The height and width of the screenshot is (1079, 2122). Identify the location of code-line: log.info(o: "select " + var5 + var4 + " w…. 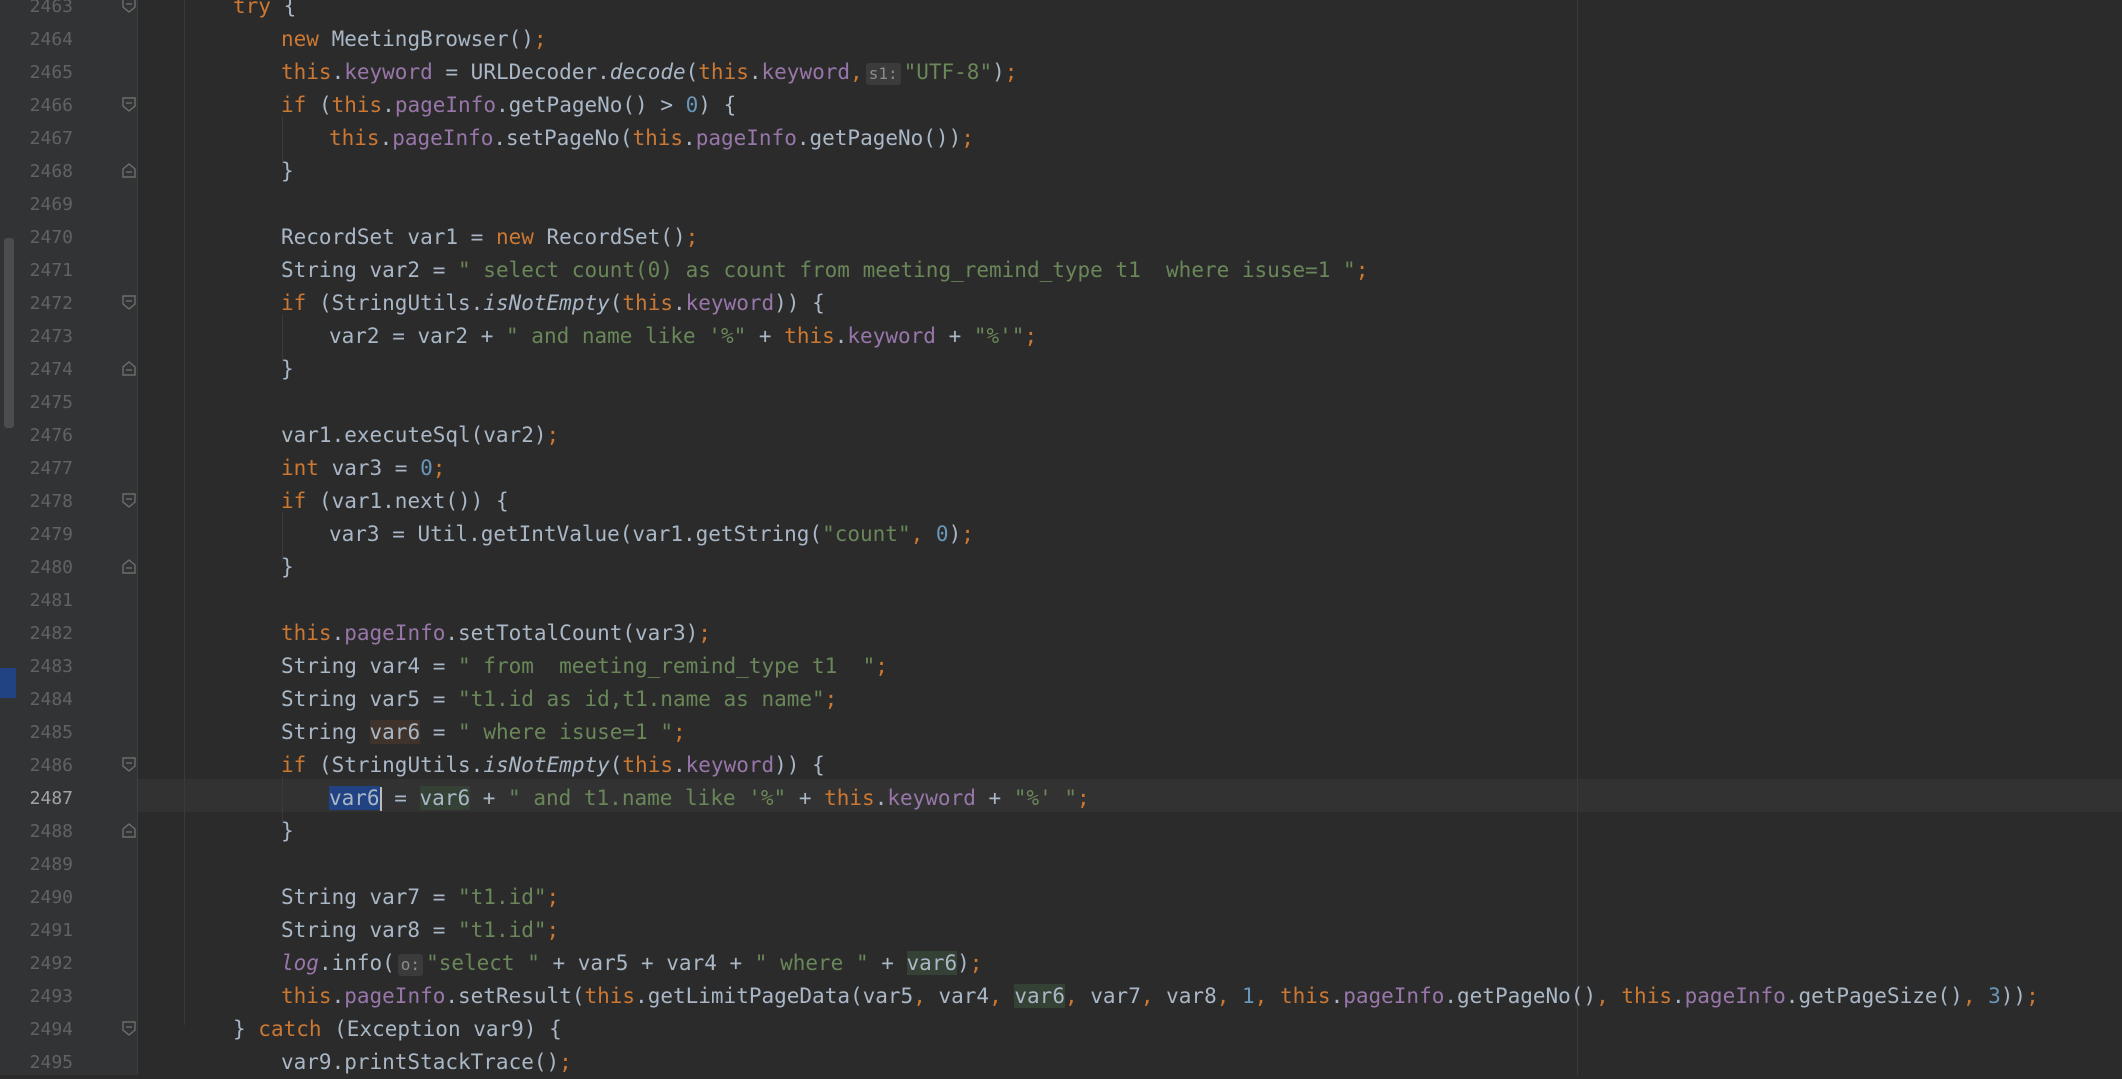
(631, 963).